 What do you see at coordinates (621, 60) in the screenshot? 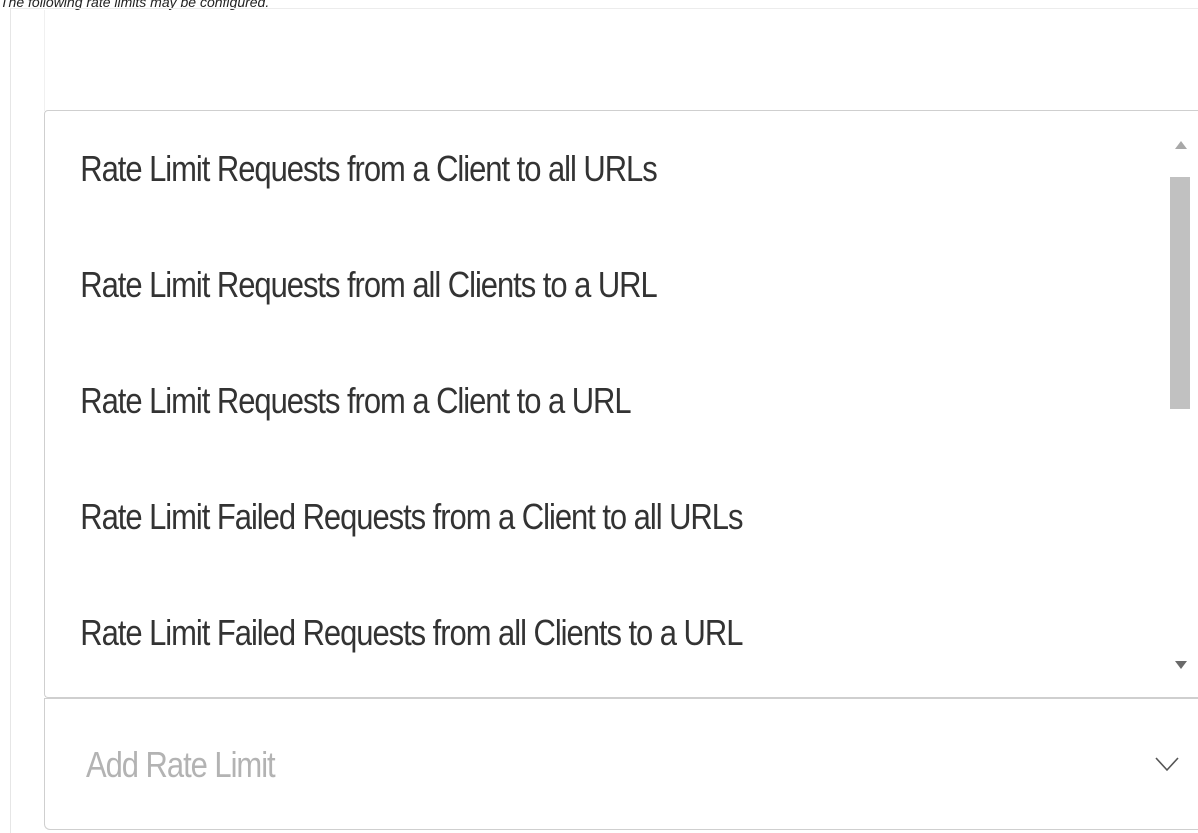
I see `blank-area` at bounding box center [621, 60].